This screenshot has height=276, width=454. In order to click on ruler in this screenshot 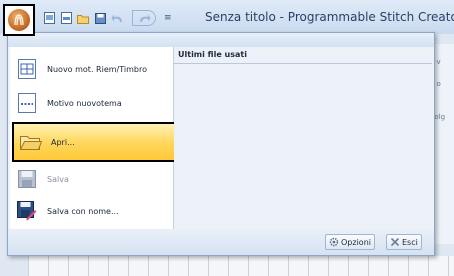, I will do `click(241, 266)`.